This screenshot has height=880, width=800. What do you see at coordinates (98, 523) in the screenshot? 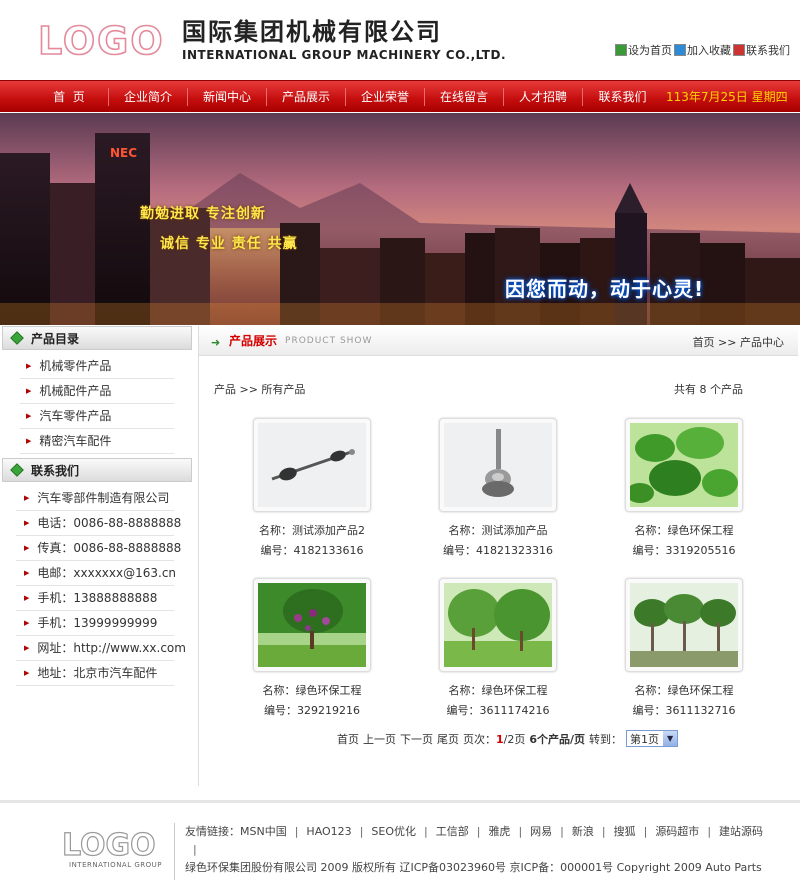
I see `contact-item: ▶ 电话：0086-88-8888888` at bounding box center [98, 523].